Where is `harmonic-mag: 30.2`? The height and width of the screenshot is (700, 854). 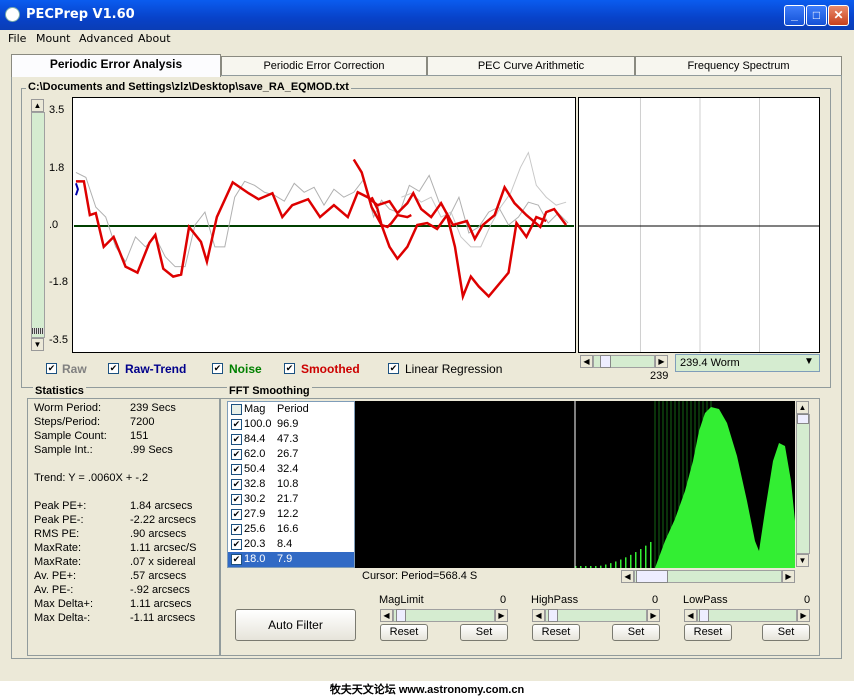 harmonic-mag: 30.2 is located at coordinates (255, 499).